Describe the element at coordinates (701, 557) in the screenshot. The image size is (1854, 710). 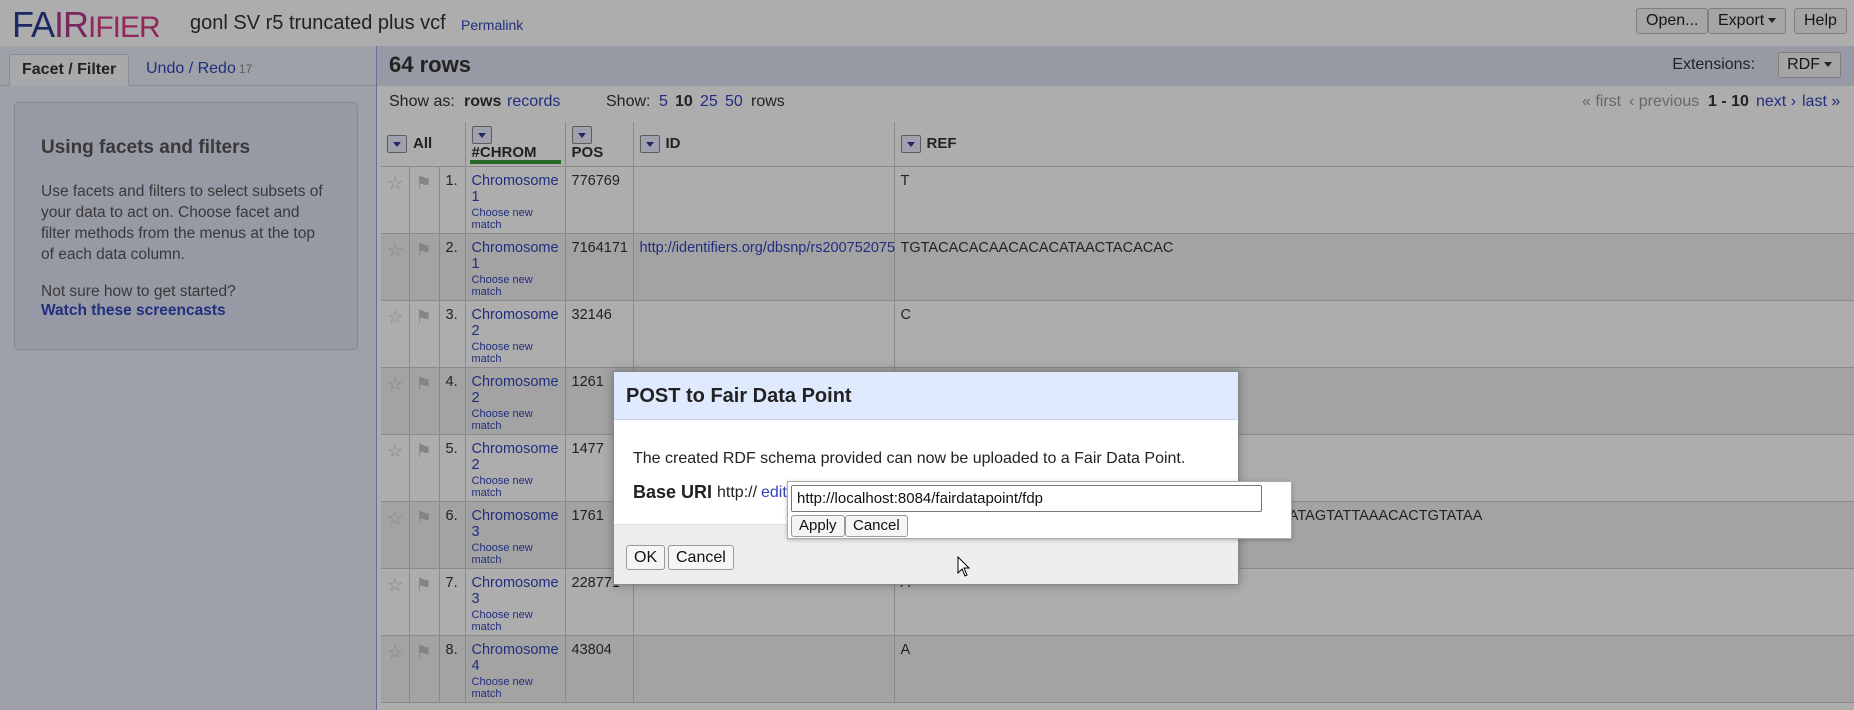
I see `cancel-button: Cancel` at that location.